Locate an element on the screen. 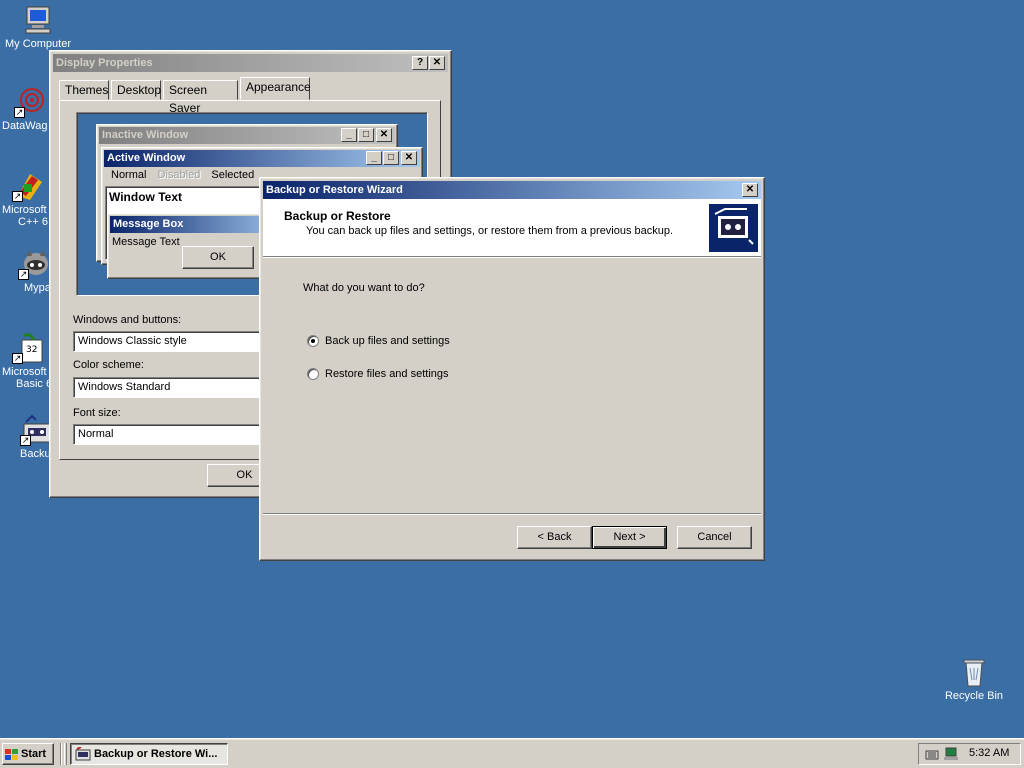 This screenshot has width=1024, height=768. taskbar-grip is located at coordinates (65, 754).